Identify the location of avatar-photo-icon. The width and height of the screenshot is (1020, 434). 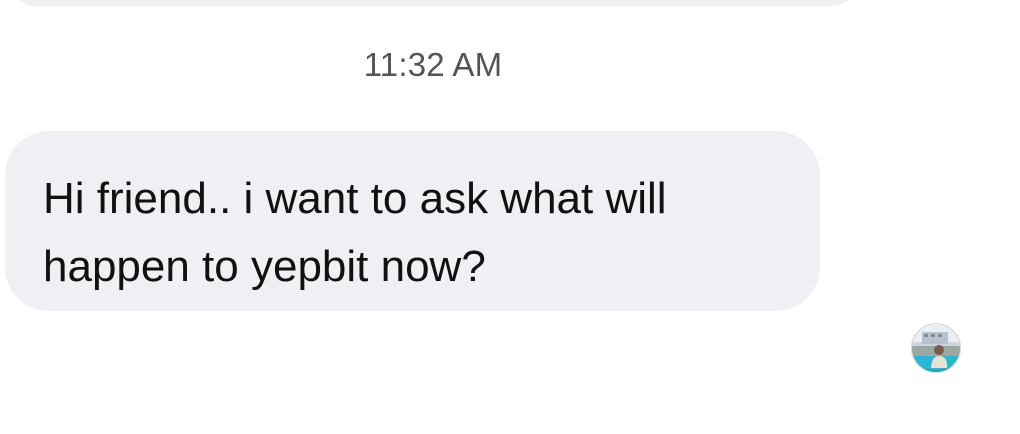
(936, 348).